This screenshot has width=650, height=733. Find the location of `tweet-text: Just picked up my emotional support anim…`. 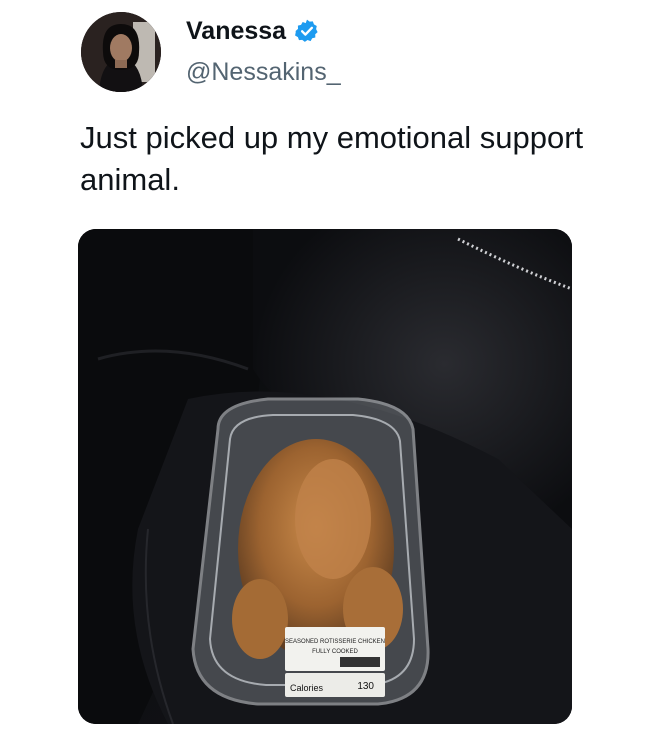

tweet-text: Just picked up my emotional support anim… is located at coordinates (332, 158).